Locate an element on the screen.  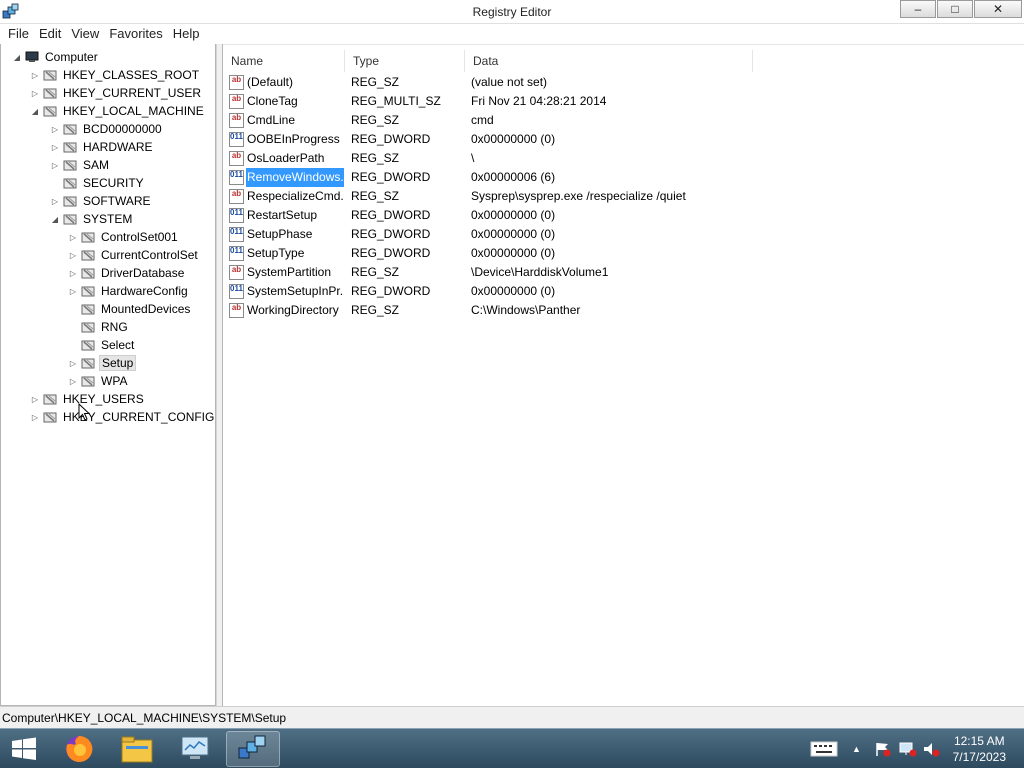
system-clock: 12:15 AM 7/17/2023 is located at coordinates (979, 749).